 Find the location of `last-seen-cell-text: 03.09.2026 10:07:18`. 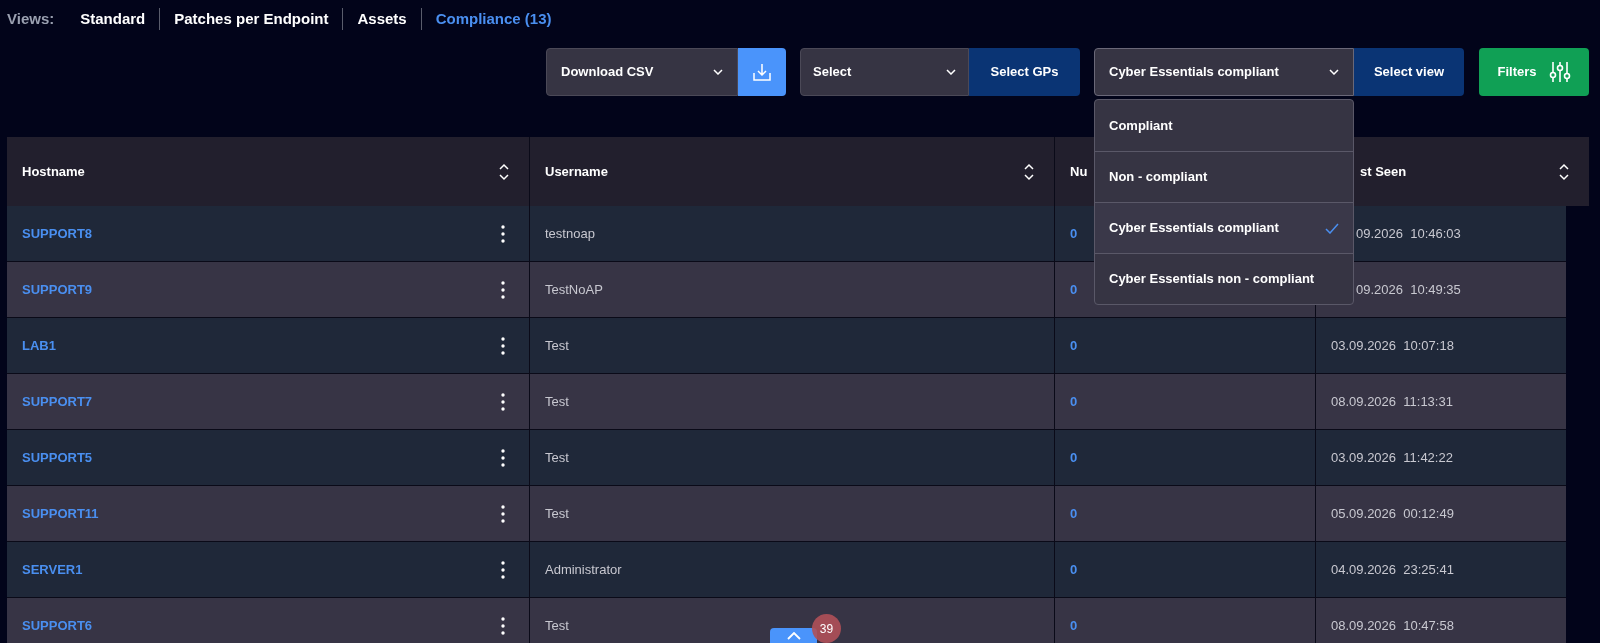

last-seen-cell-text: 03.09.2026 10:07:18 is located at coordinates (1392, 345).